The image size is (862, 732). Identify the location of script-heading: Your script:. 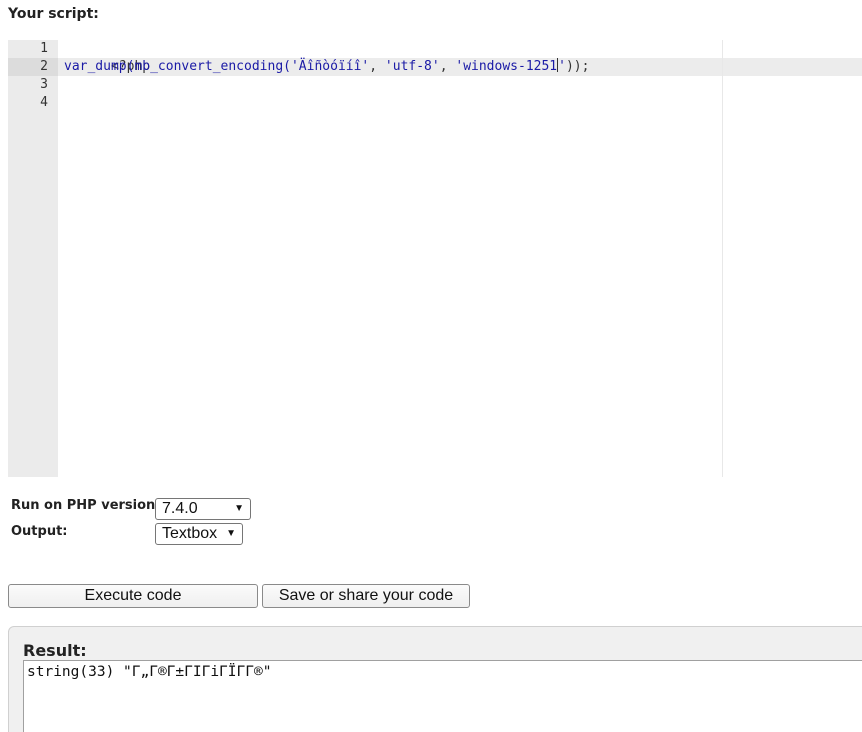
(53, 14).